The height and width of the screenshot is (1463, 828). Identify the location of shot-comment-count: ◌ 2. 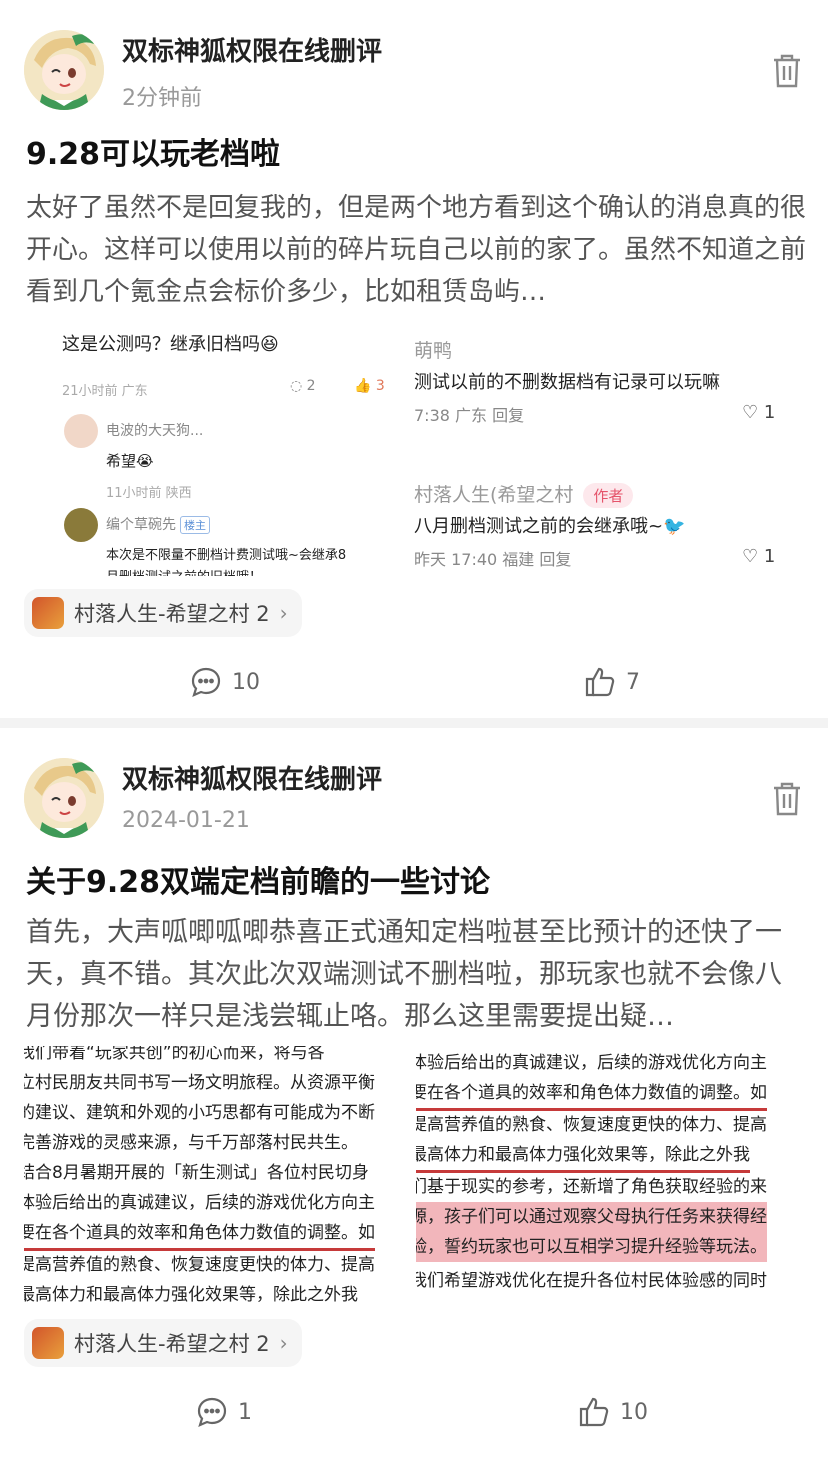
(303, 386).